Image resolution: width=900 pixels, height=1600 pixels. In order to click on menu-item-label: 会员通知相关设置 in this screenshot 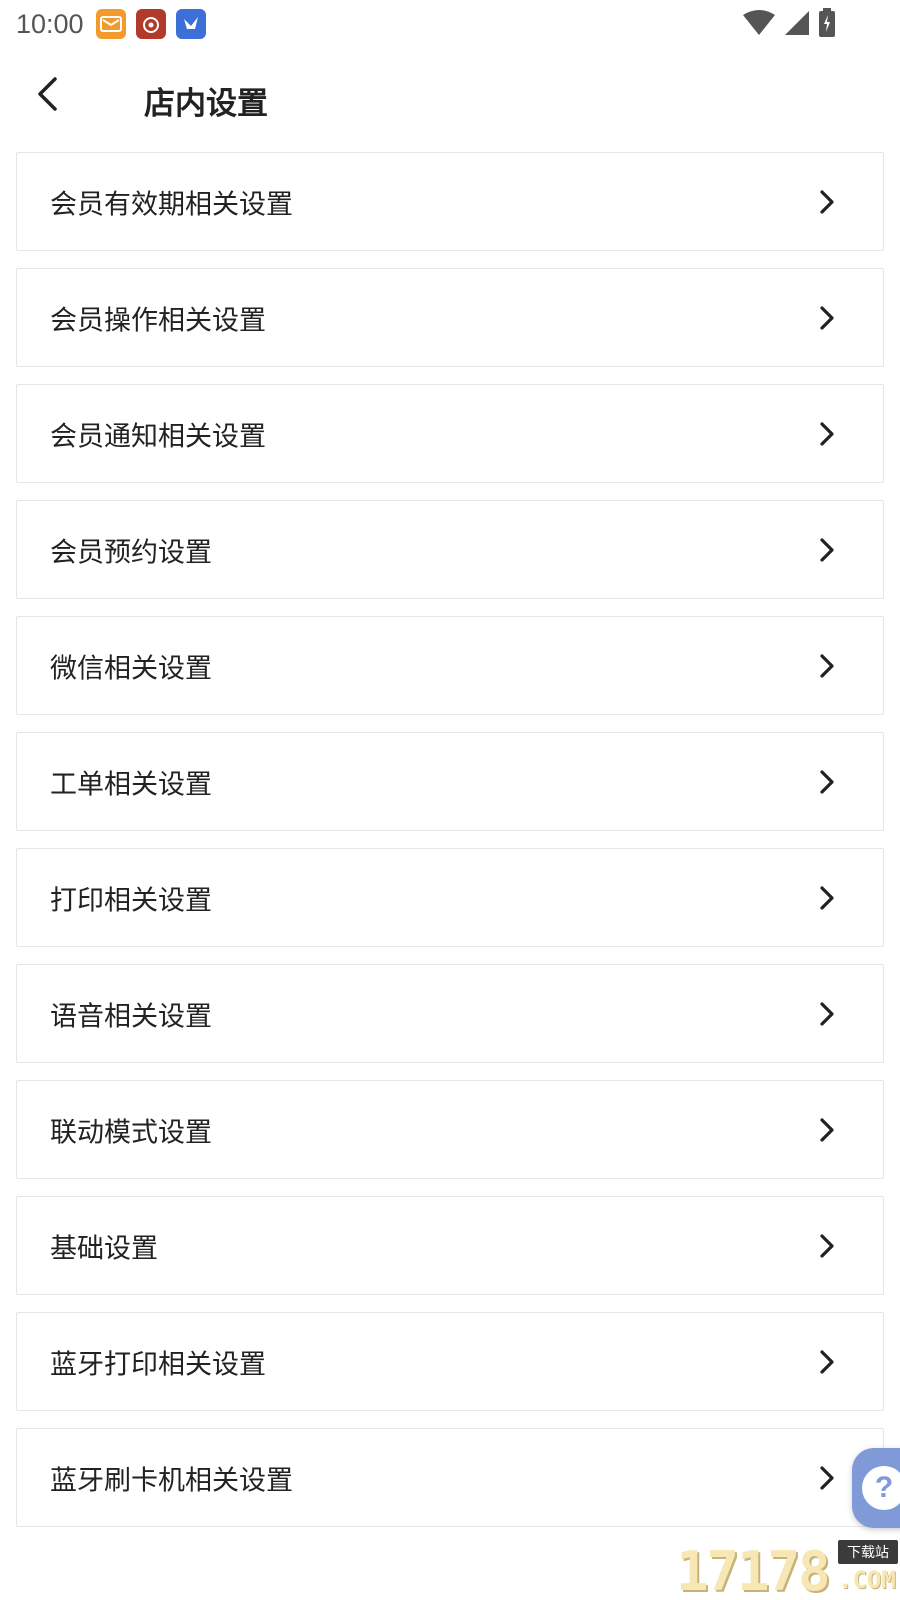, I will do `click(158, 436)`.